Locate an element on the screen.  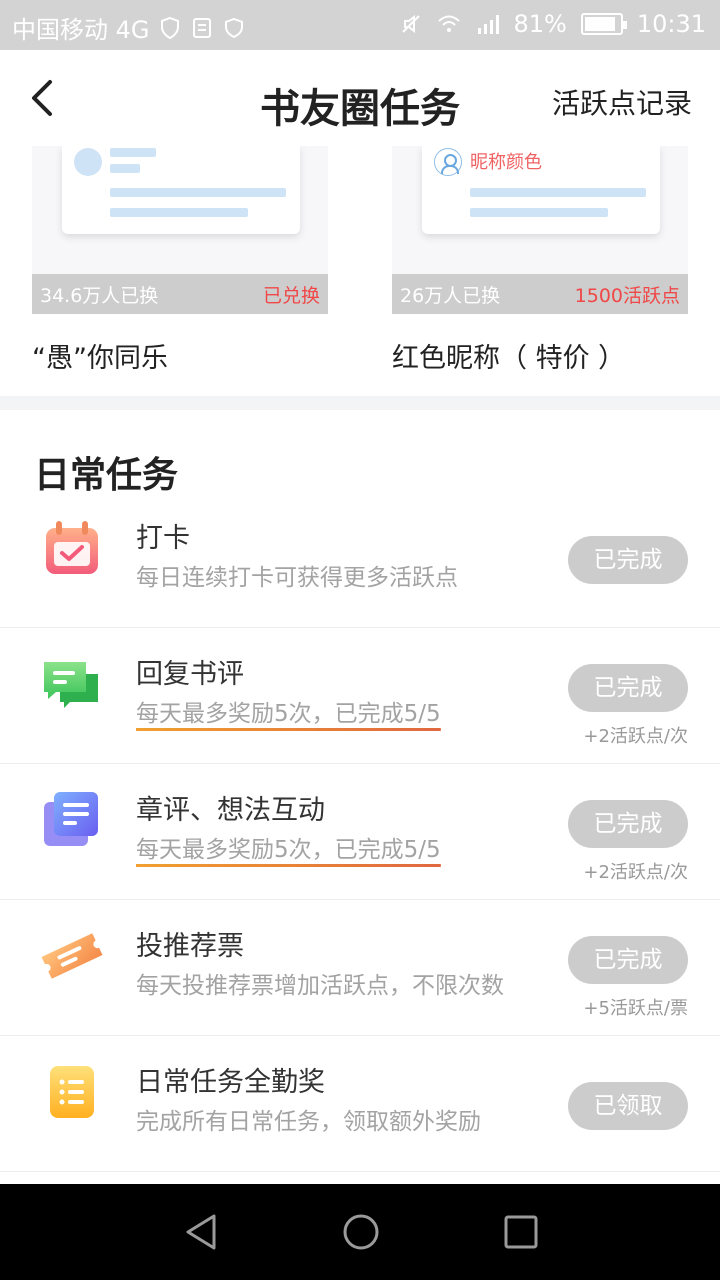
system-nav-bar is located at coordinates (360, 1232).